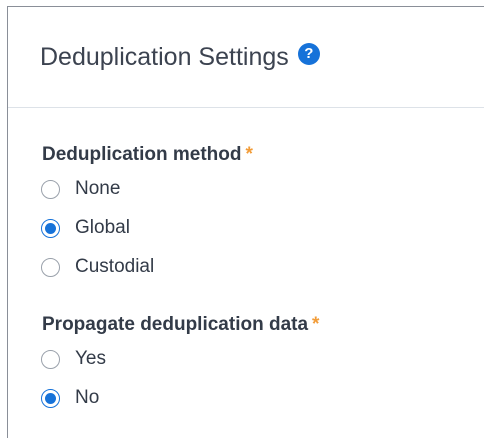 The height and width of the screenshot is (438, 484). I want to click on radio-label-none: None, so click(98, 188).